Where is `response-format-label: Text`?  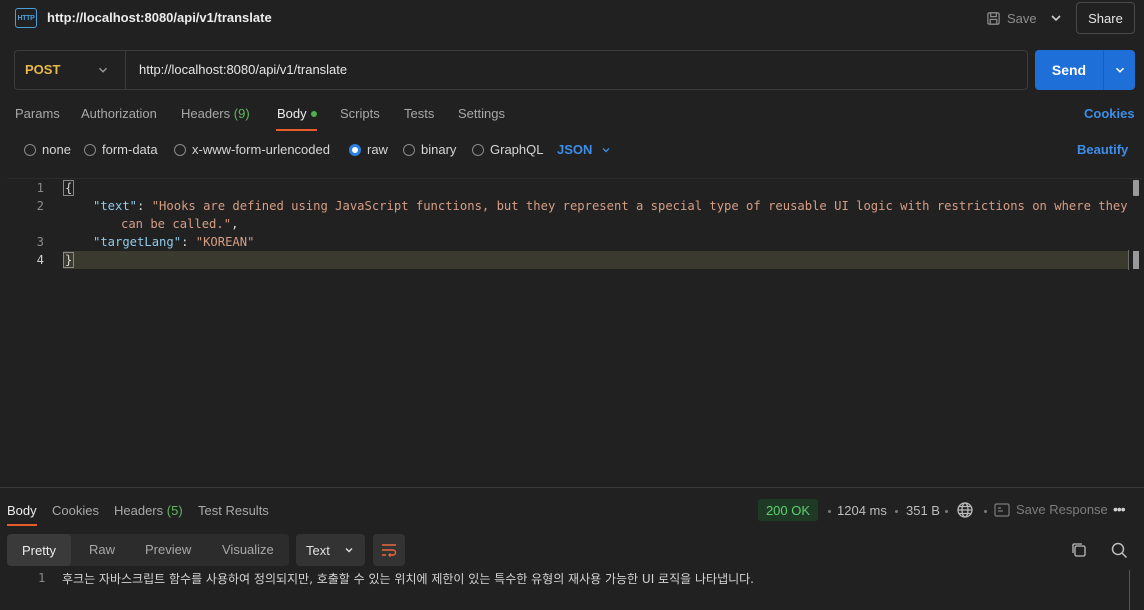 response-format-label: Text is located at coordinates (318, 550).